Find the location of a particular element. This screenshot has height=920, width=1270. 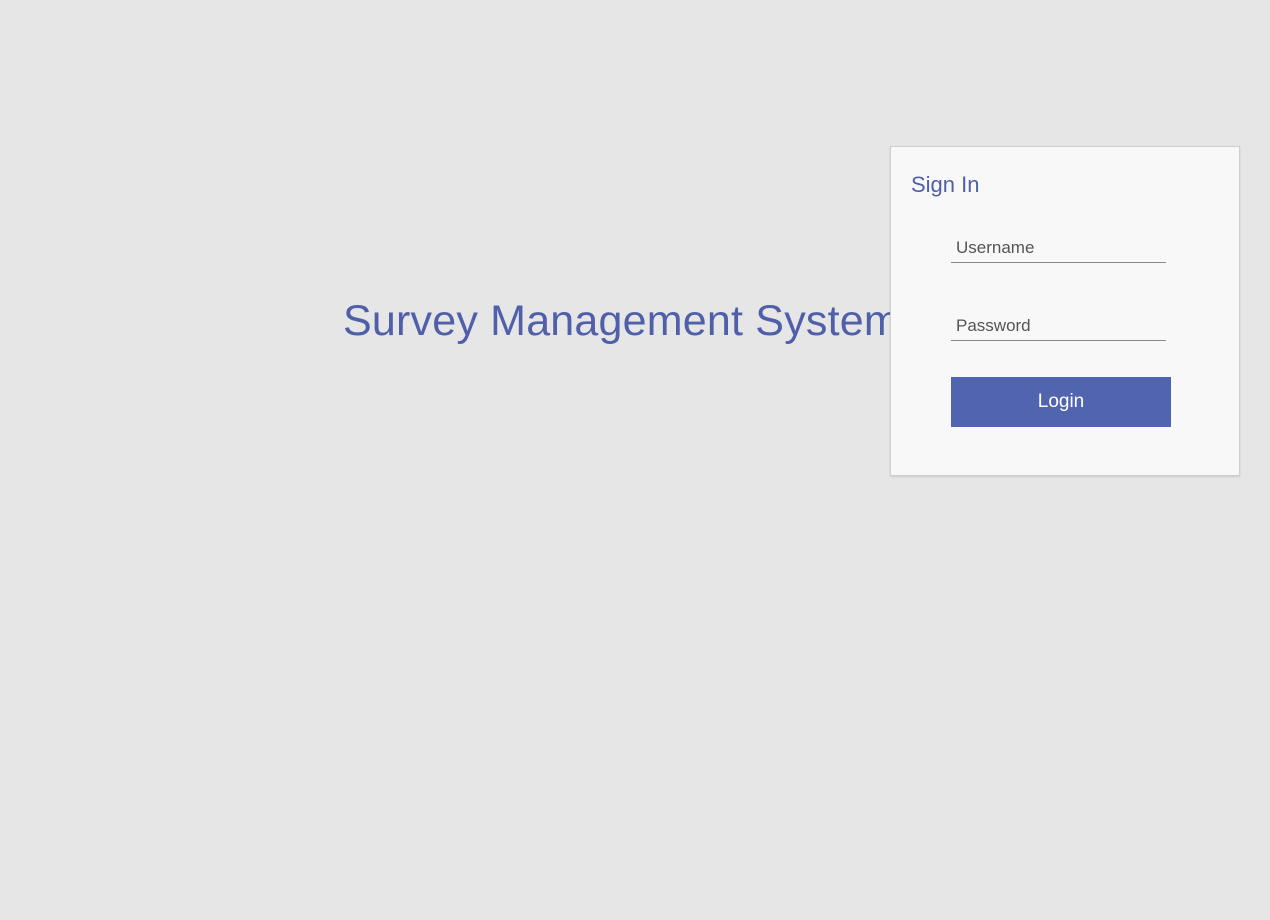

app-title: Survey Management System is located at coordinates (621, 321).